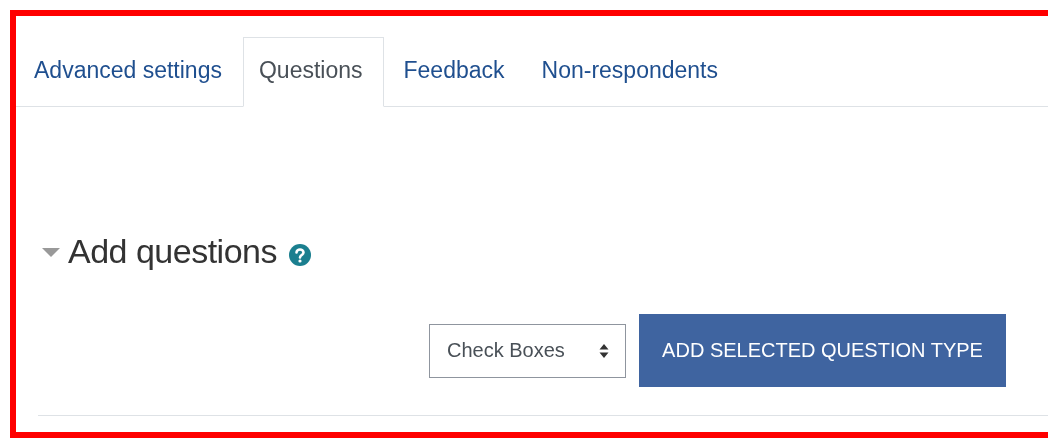  What do you see at coordinates (300, 254) in the screenshot?
I see `help-icon` at bounding box center [300, 254].